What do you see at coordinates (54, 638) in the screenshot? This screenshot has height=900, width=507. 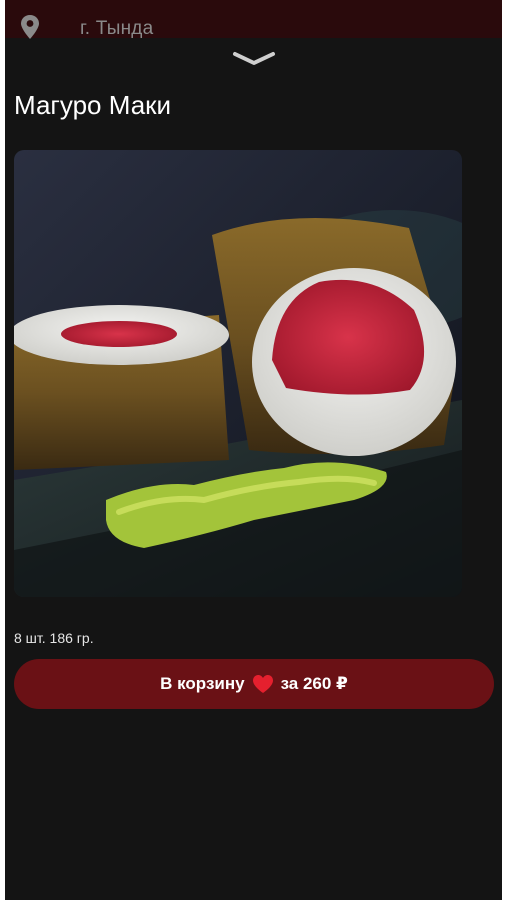 I see `product-portion-weight: 8 шт. 186 гр.` at bounding box center [54, 638].